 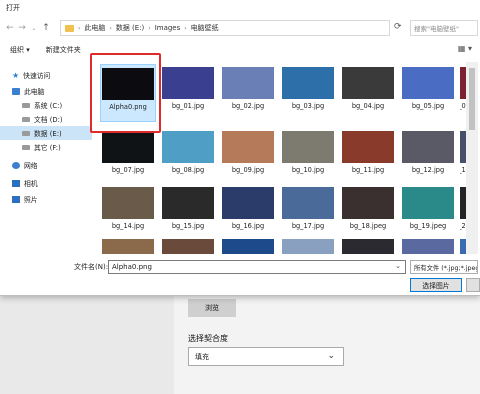 I want to click on select-image-button: 选择图片, so click(x=436, y=285).